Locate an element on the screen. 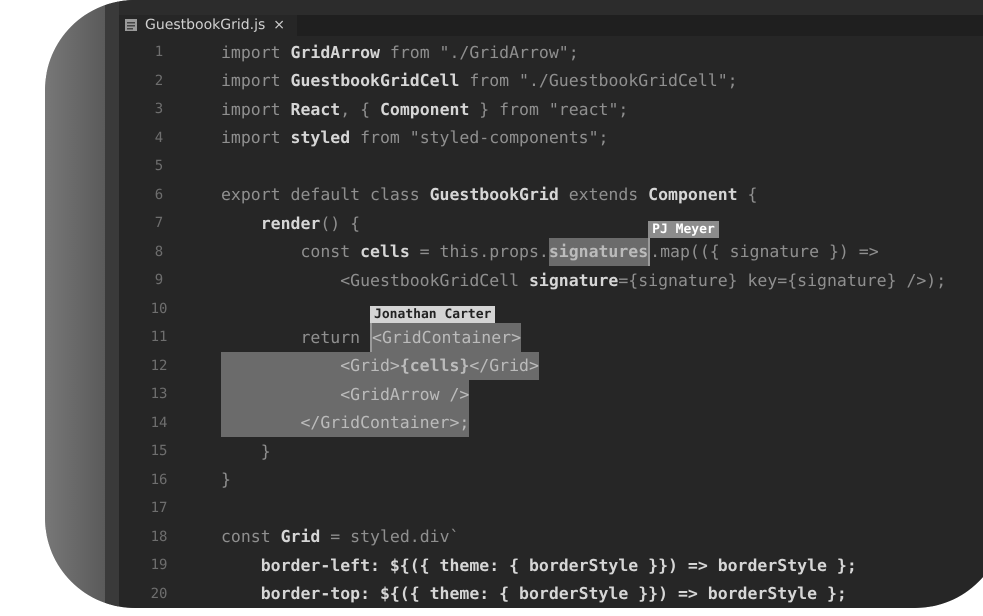  code-text: GuestbookGrid is located at coordinates (494, 195).